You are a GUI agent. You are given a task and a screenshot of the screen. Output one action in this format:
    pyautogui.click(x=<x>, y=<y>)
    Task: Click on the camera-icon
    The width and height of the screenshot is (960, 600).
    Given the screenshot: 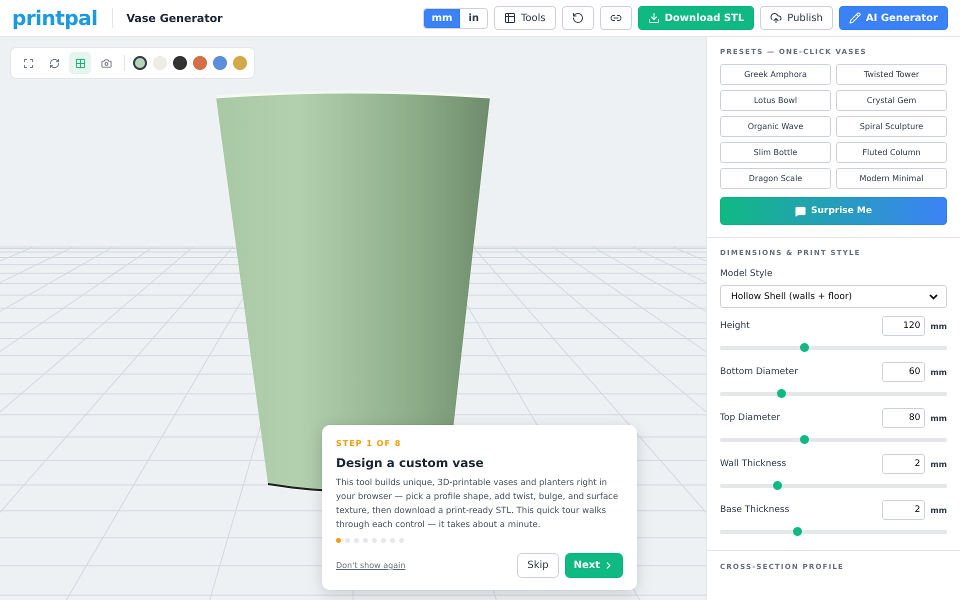 What is the action you would take?
    pyautogui.click(x=106, y=63)
    